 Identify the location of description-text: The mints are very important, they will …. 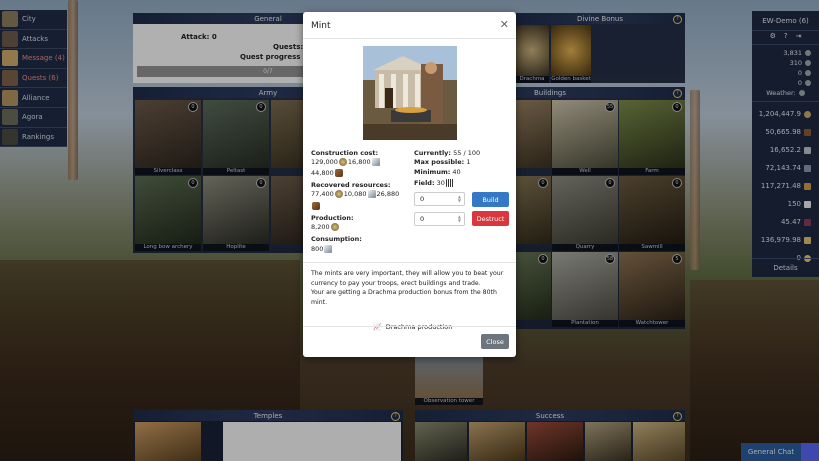
(407, 288).